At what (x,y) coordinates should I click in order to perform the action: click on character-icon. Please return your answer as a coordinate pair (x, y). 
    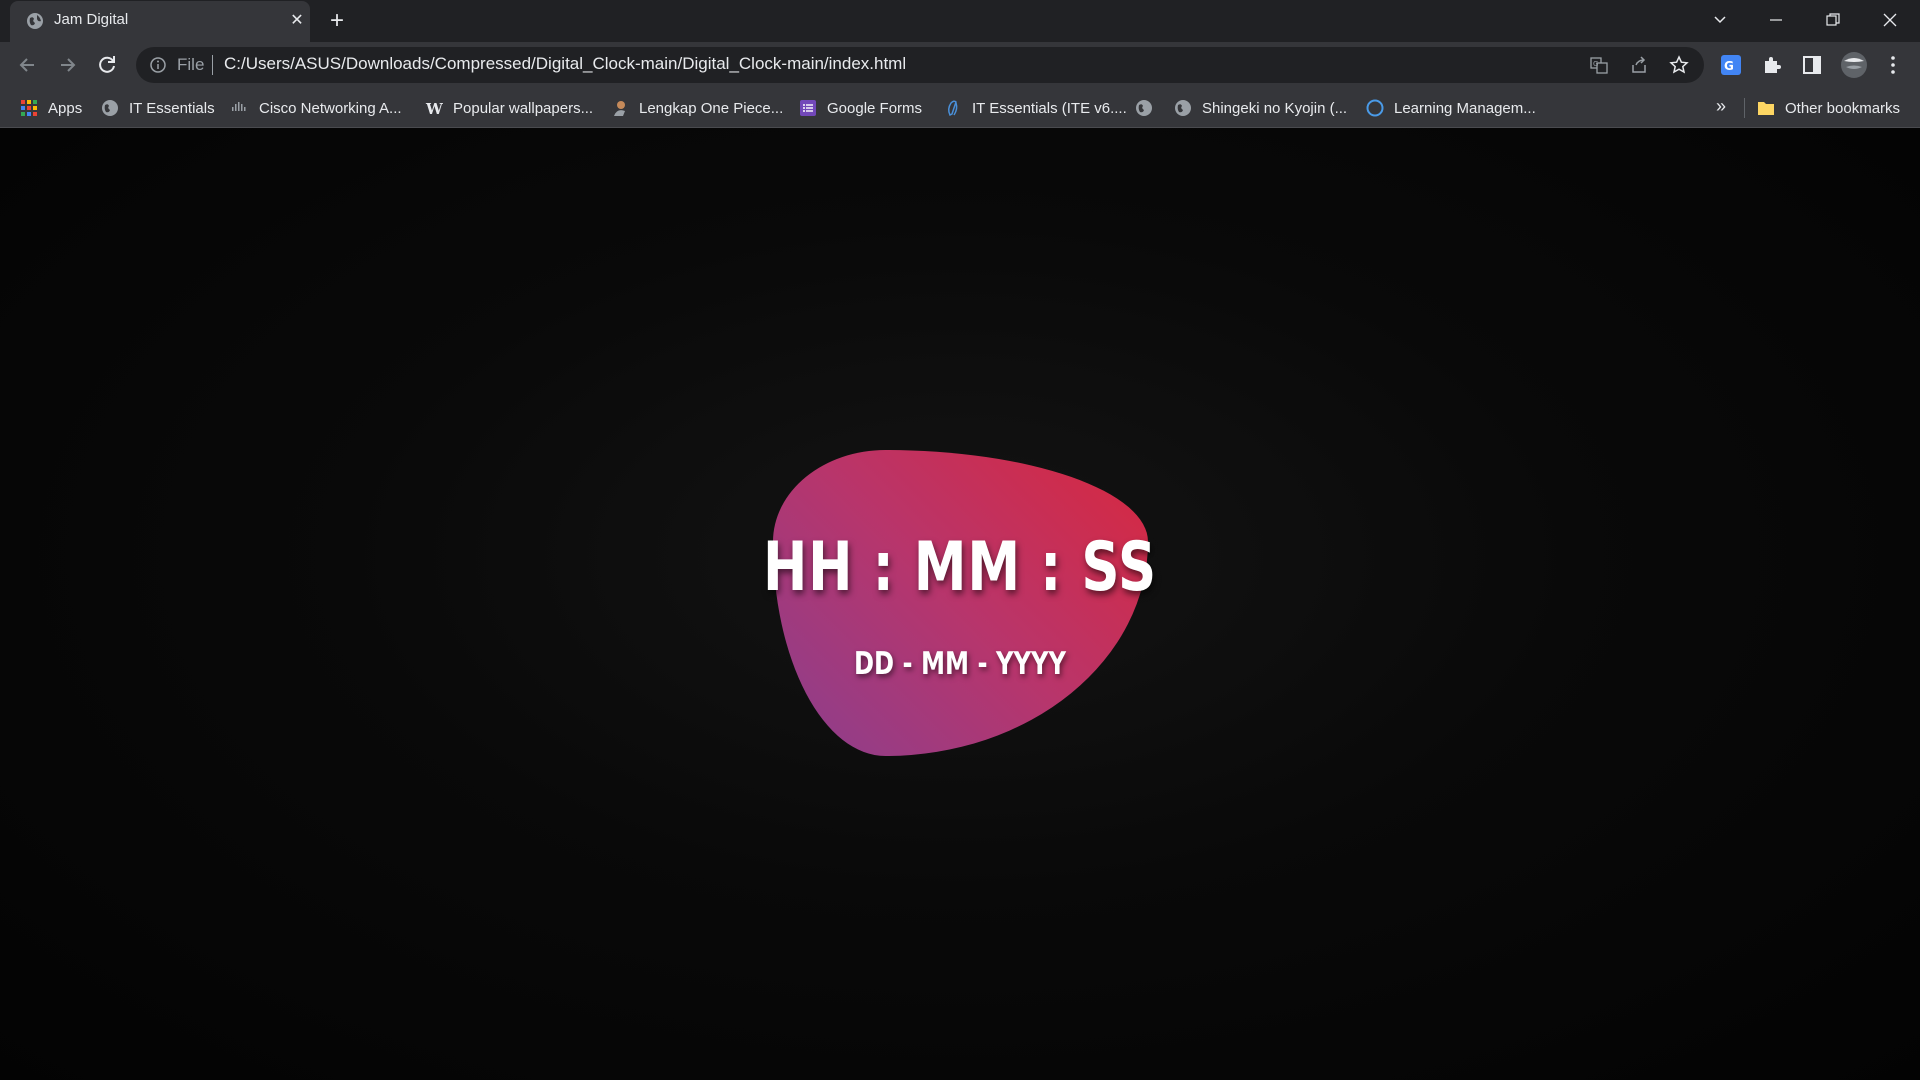
    Looking at the image, I should click on (619, 108).